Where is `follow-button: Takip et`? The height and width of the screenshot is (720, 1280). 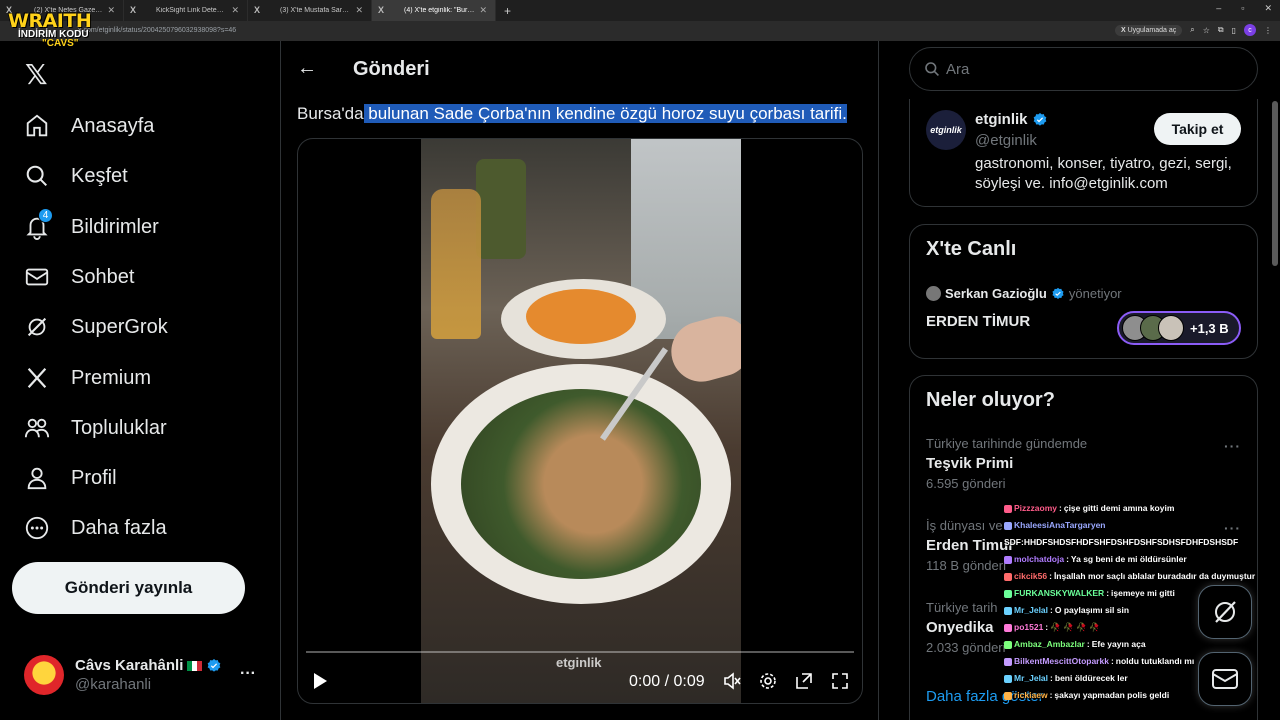 follow-button: Takip et is located at coordinates (1197, 129).